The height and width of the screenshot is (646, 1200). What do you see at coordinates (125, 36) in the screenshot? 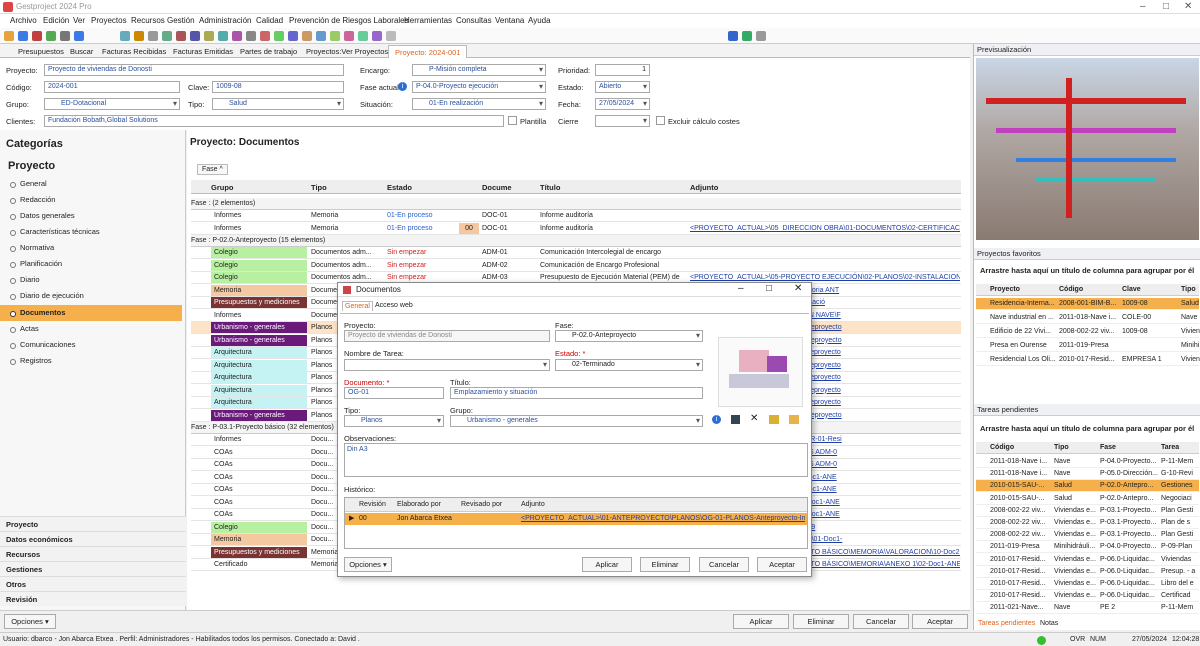
I see `project-icon` at bounding box center [125, 36].